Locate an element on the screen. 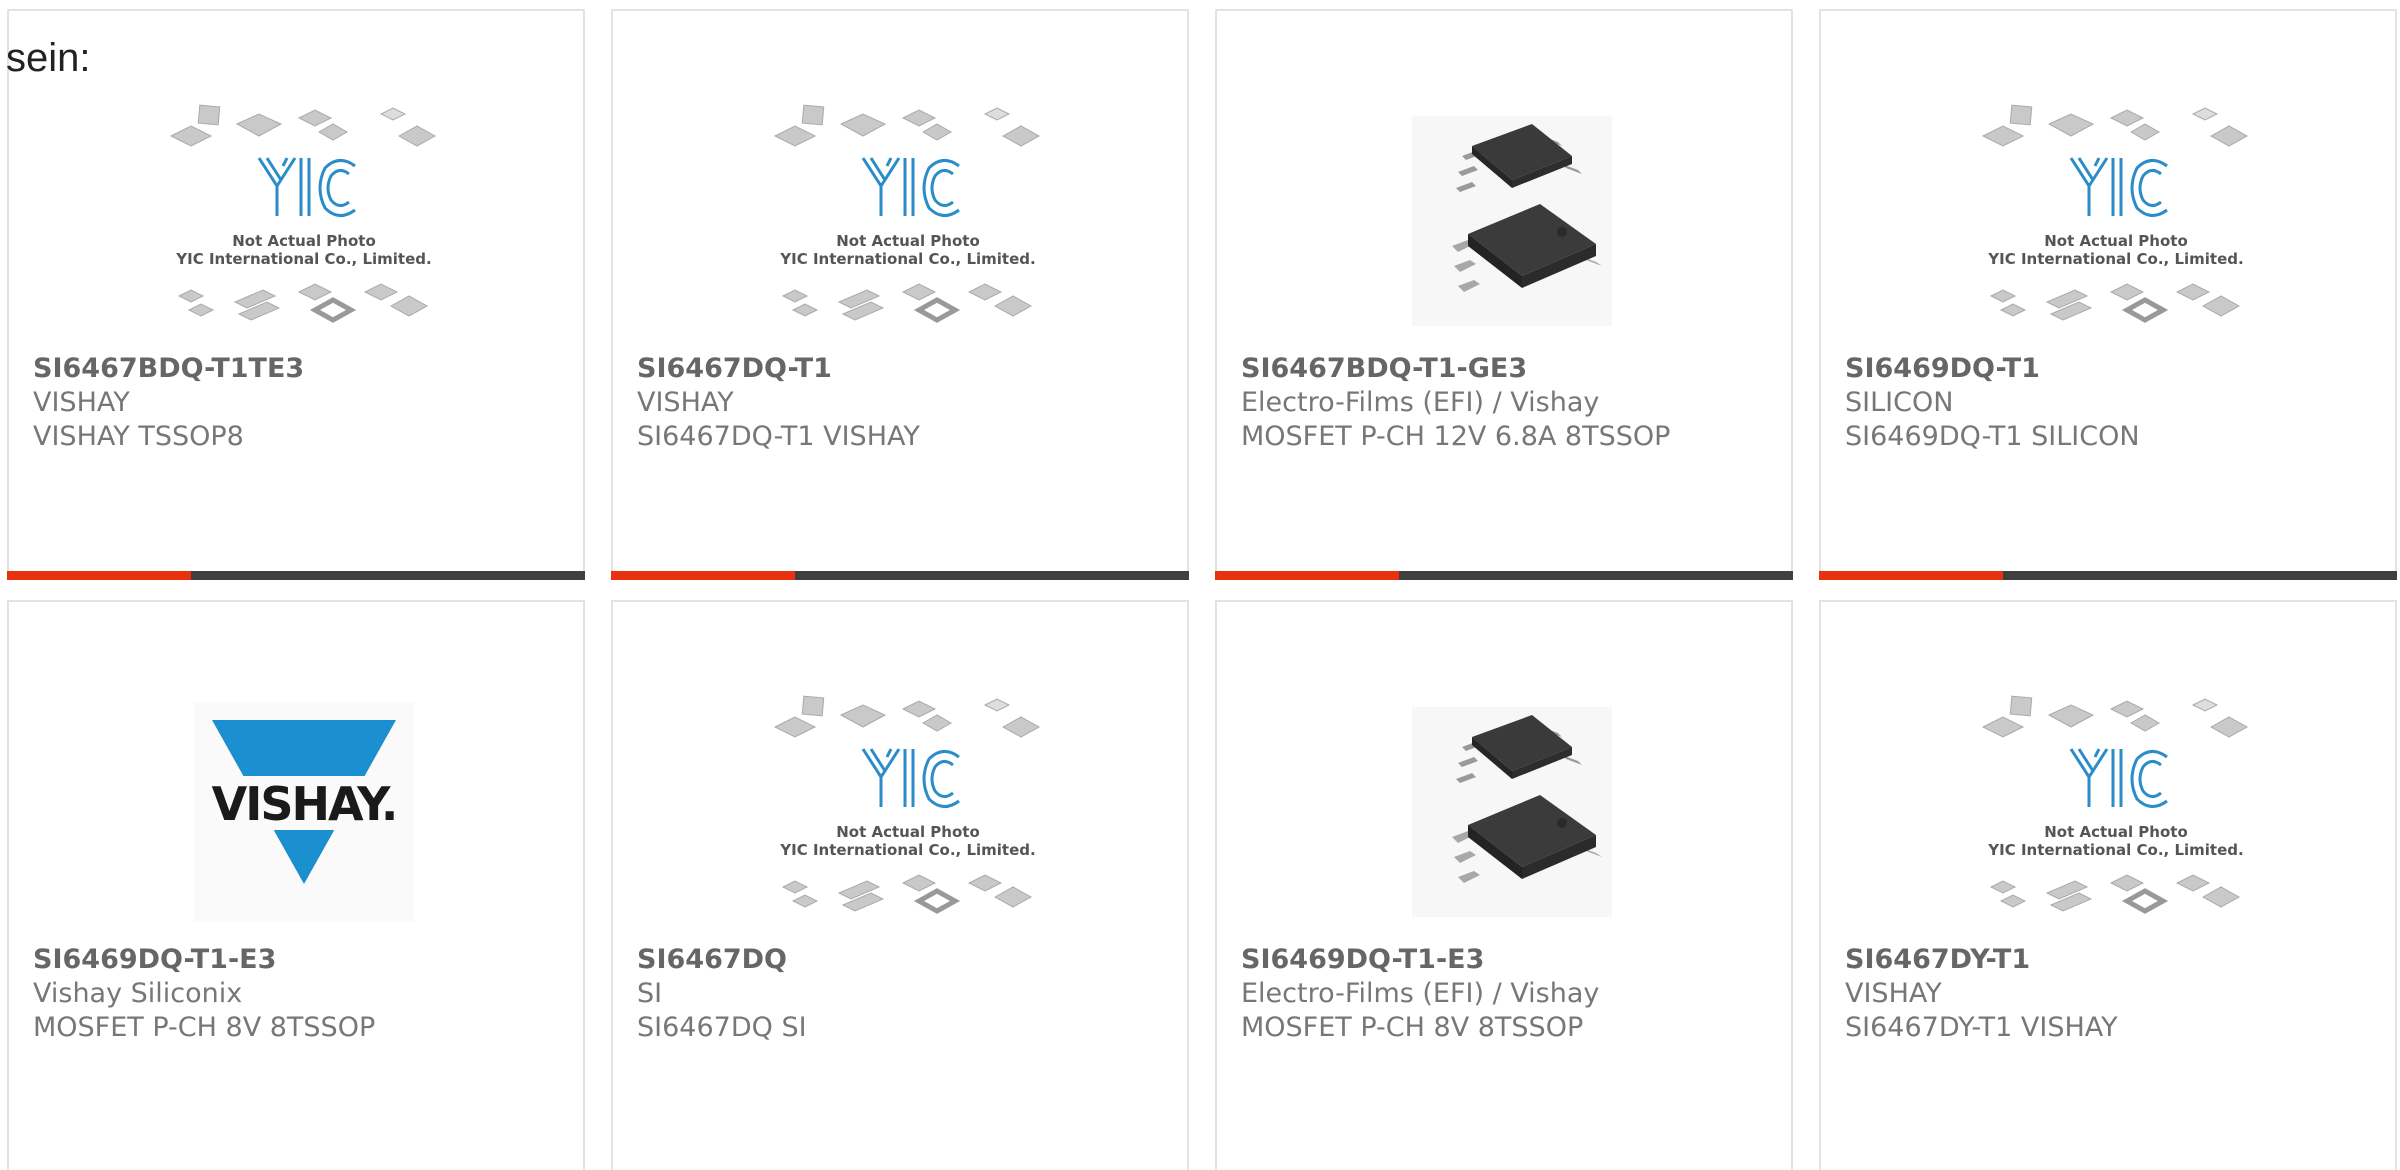 This screenshot has height=1170, width=2400. description-label: SI6467DQ-T1 VISHAY is located at coordinates (778, 436).